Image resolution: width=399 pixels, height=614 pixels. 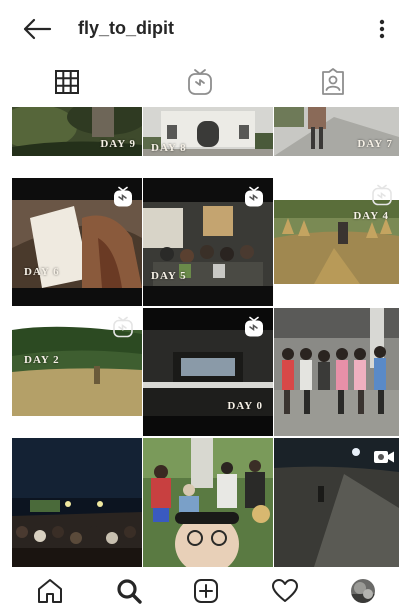 I want to click on bottom-navigation, so click(x=199, y=590).